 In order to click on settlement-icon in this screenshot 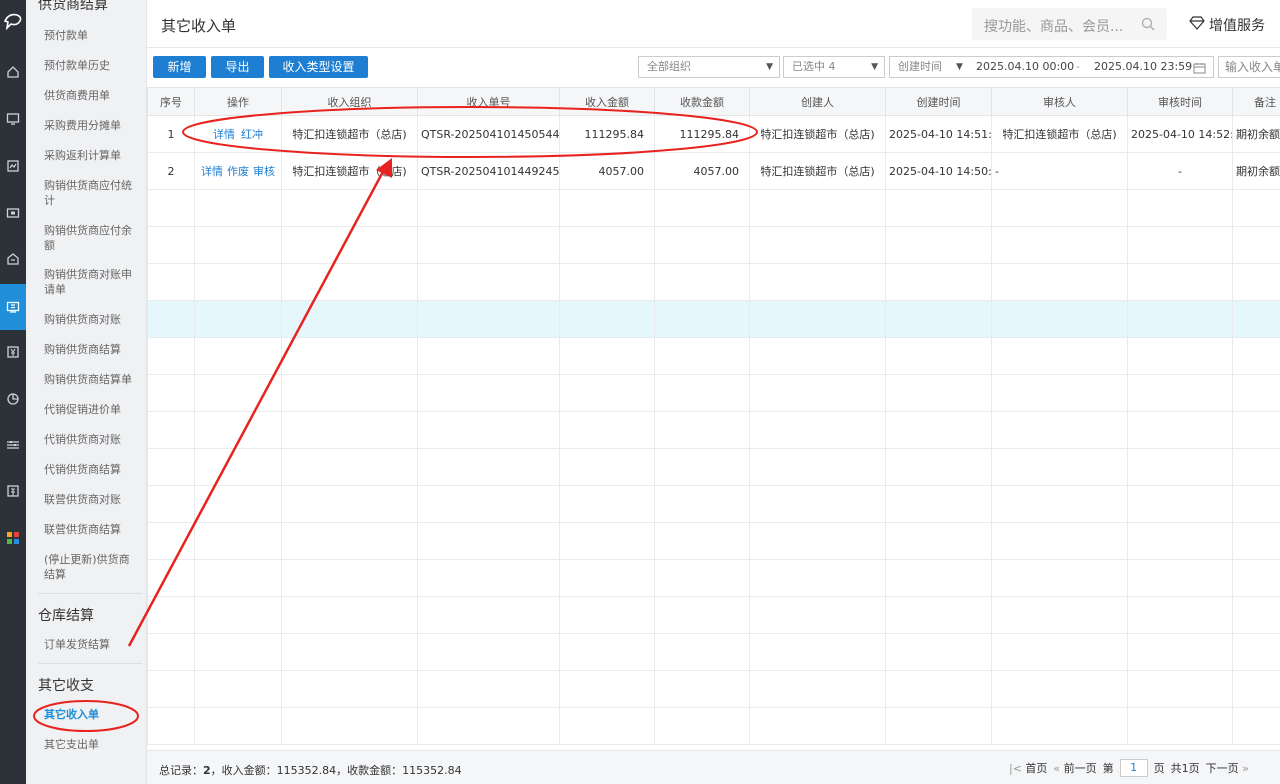, I will do `click(13, 307)`.